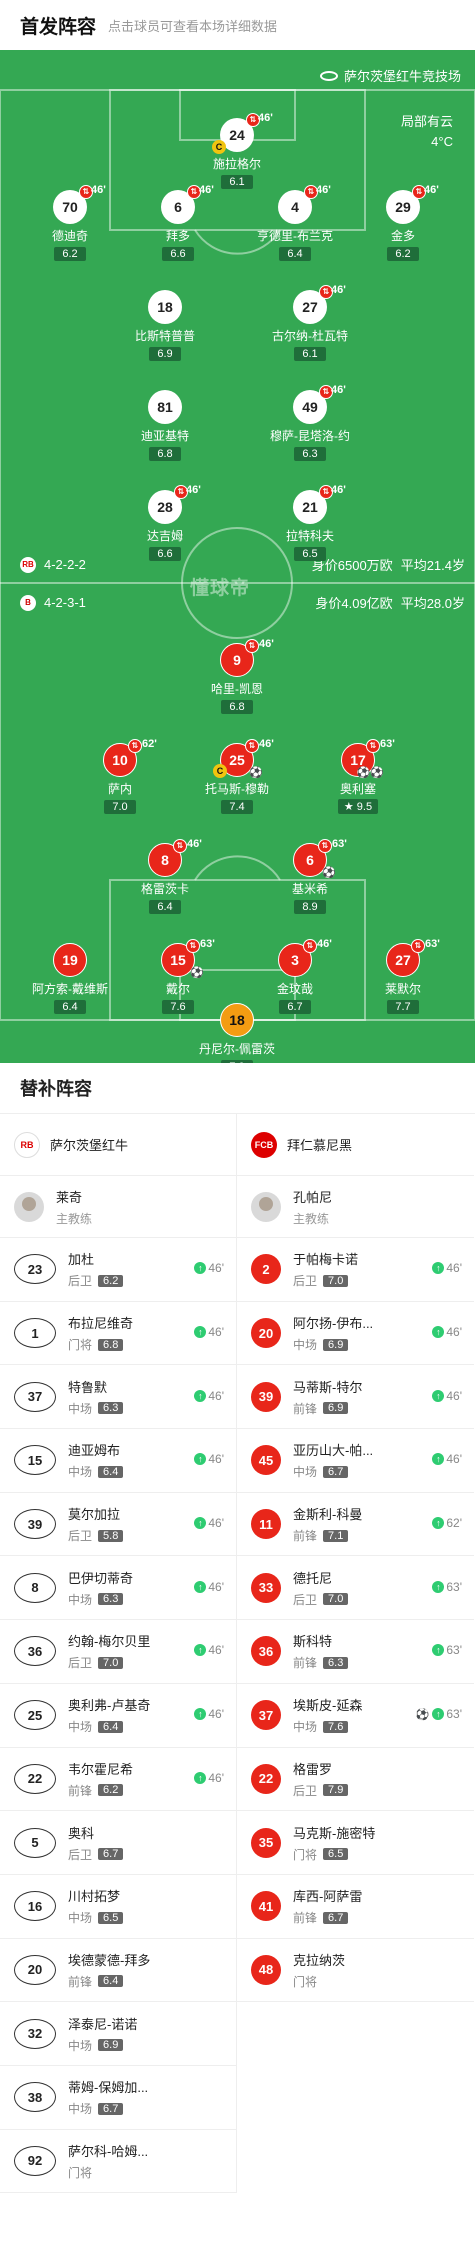 The image size is (475, 2243). I want to click on player-away: 17 ⇅ 63' ⚽⚽ 奥利塞 ★ 9.5, so click(358, 776).